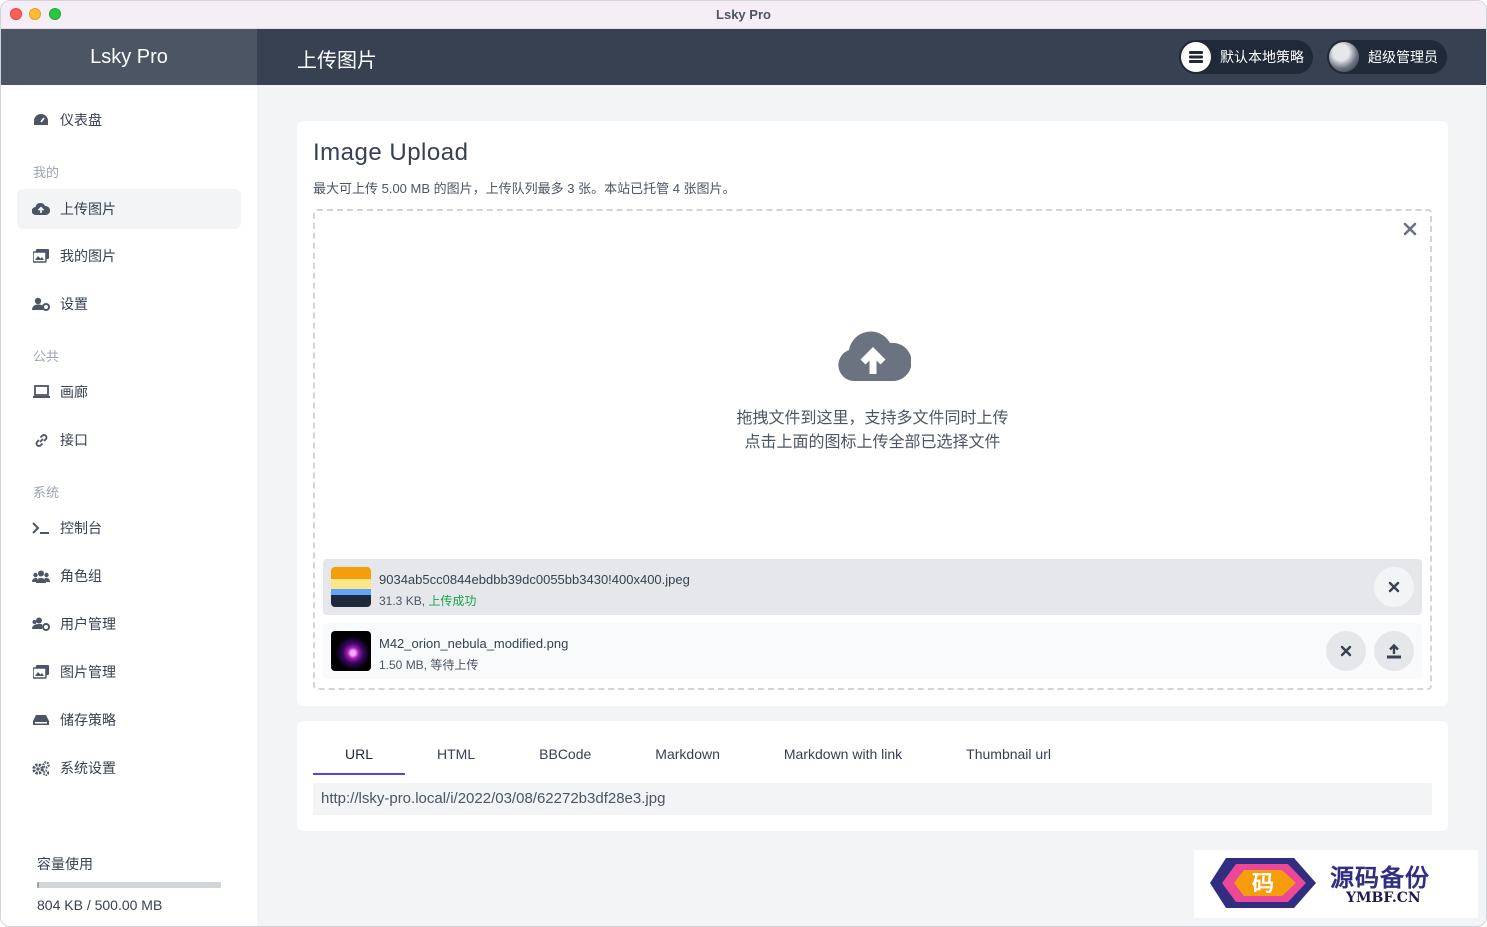 This screenshot has height=927, width=1487. Describe the element at coordinates (129, 392) in the screenshot. I see `sidebar-item-gallery: 画廊` at that location.